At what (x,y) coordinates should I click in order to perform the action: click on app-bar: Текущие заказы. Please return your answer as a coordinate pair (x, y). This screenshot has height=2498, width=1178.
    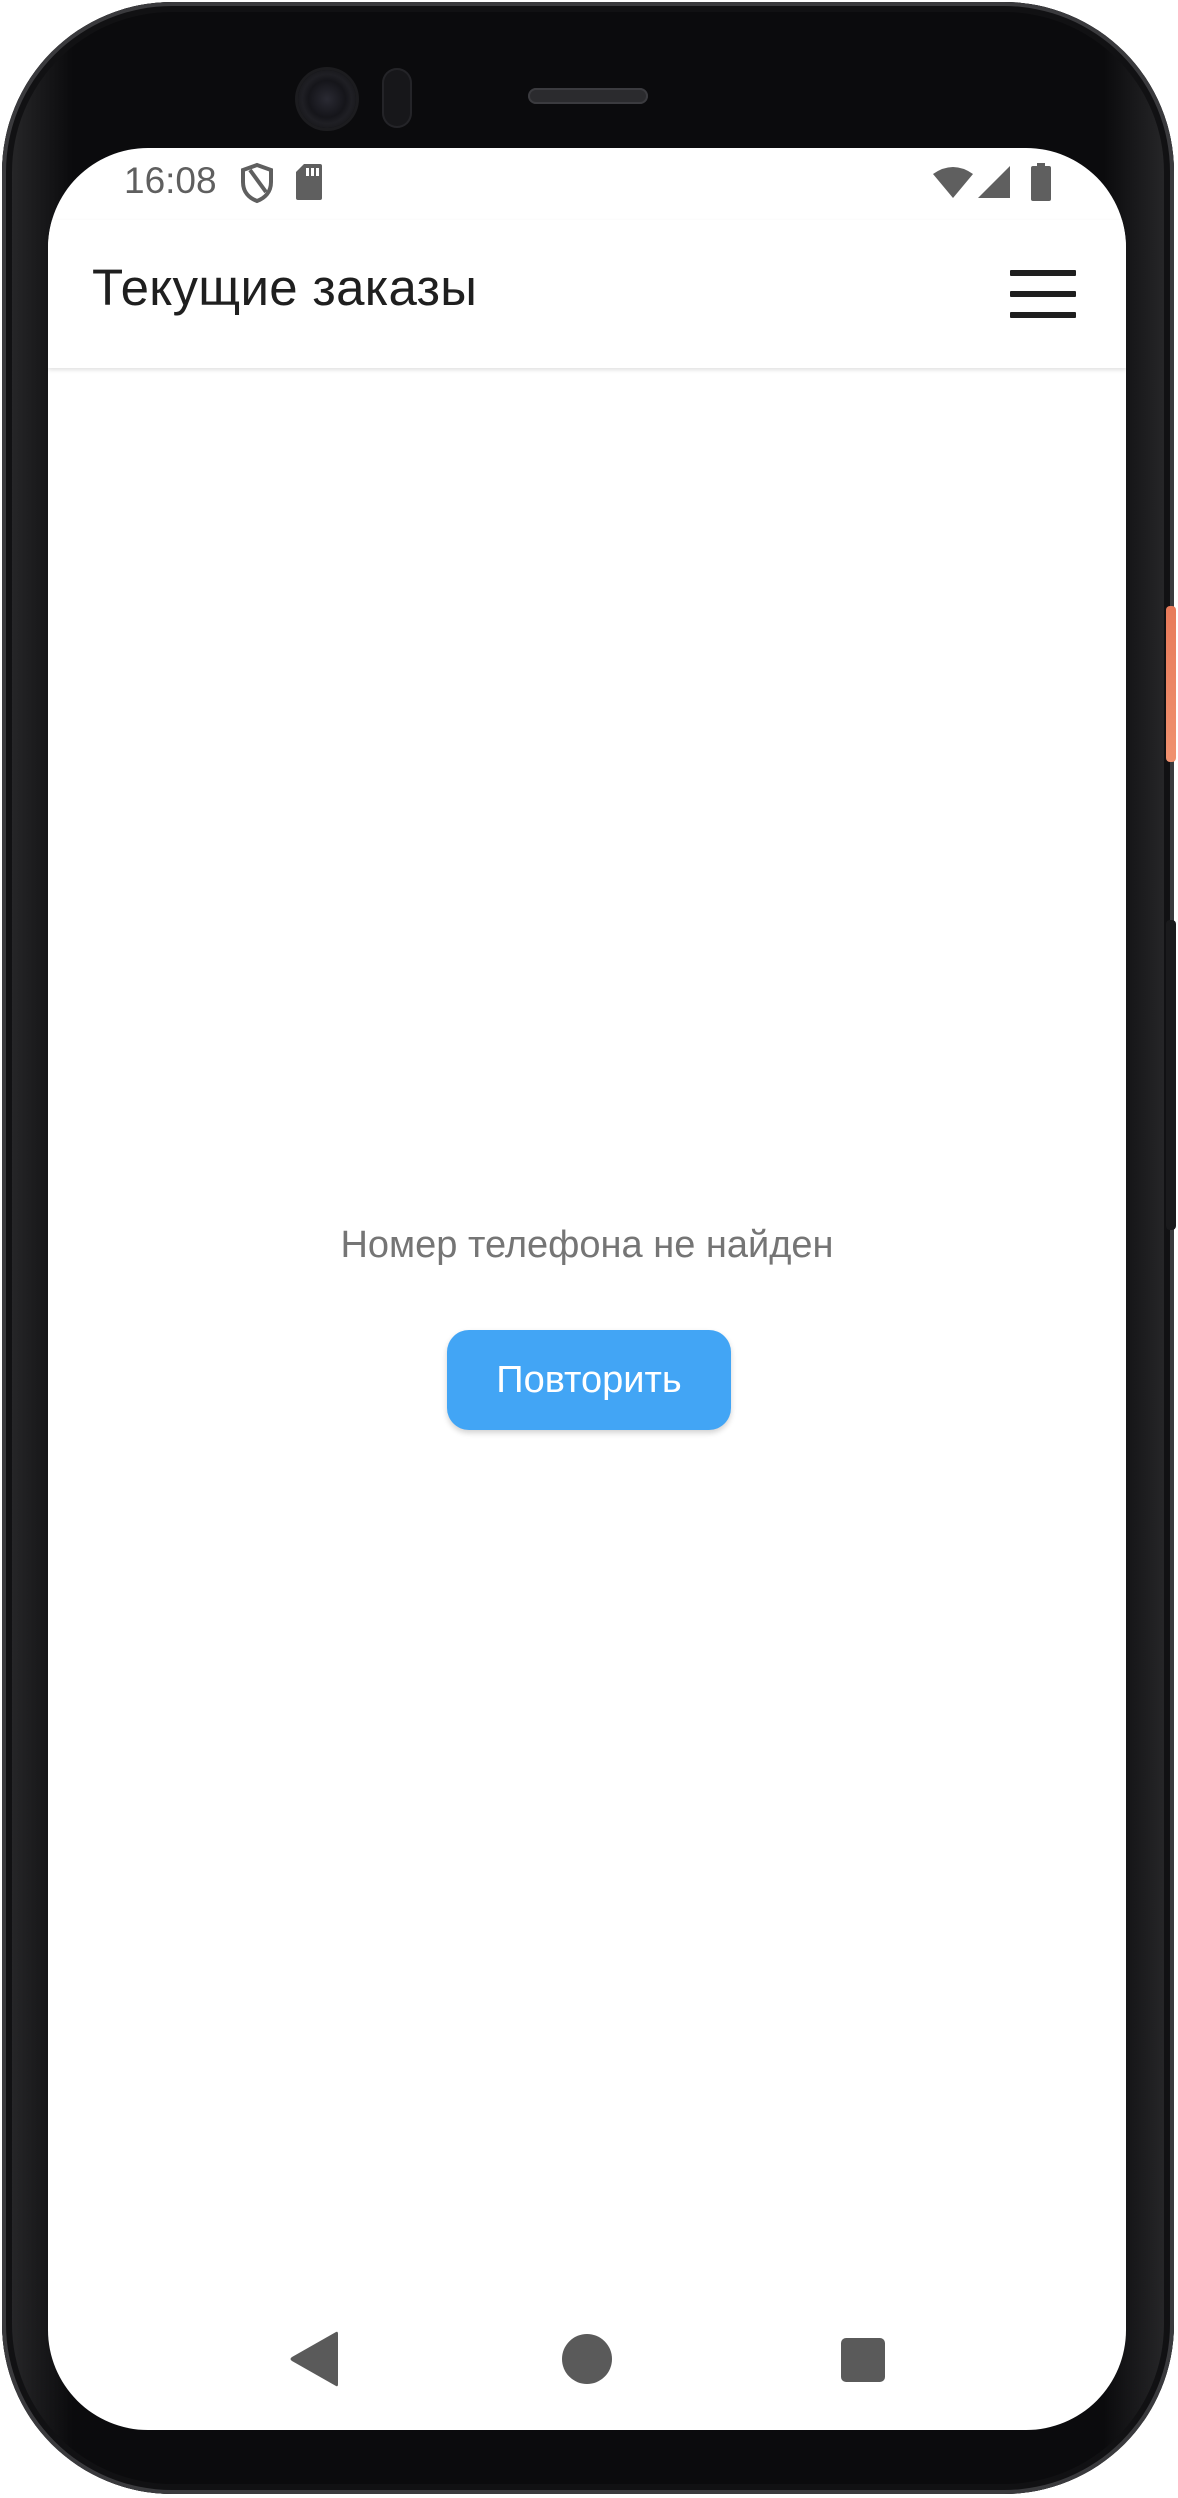
    Looking at the image, I should click on (587, 294).